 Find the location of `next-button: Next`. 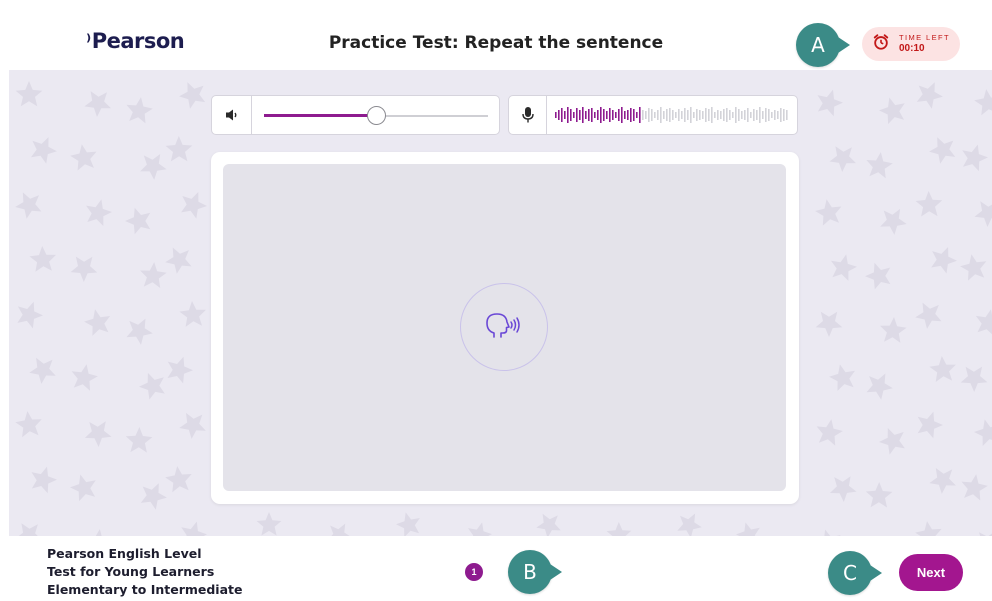

next-button: Next is located at coordinates (931, 572).